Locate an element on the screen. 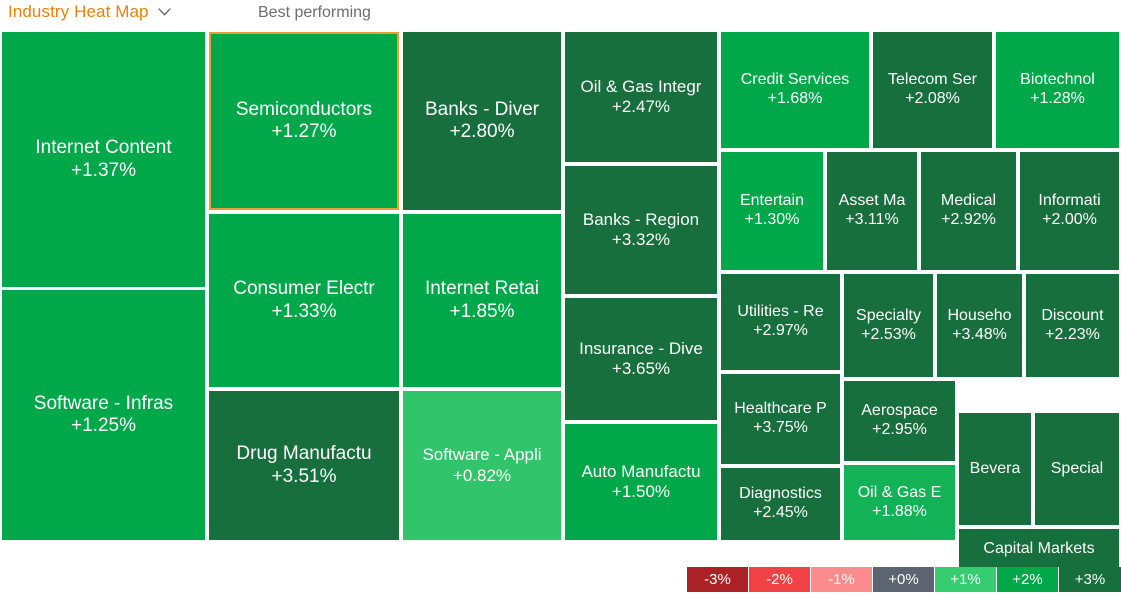 Image resolution: width=1121 pixels, height=600 pixels. color-scale-legend: -3% -2% -1% +0% +1% +2% +3% is located at coordinates (904, 579).